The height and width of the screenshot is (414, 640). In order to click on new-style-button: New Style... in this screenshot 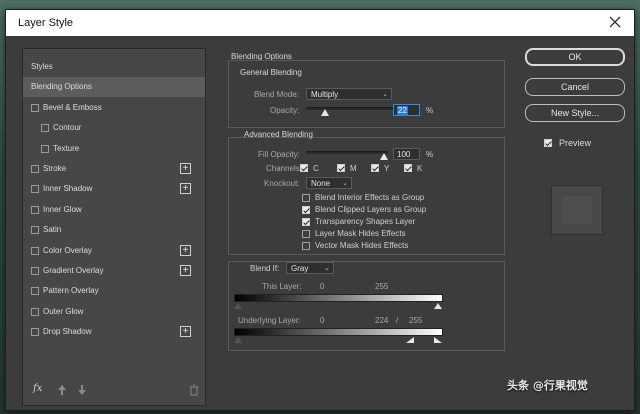, I will do `click(575, 113)`.